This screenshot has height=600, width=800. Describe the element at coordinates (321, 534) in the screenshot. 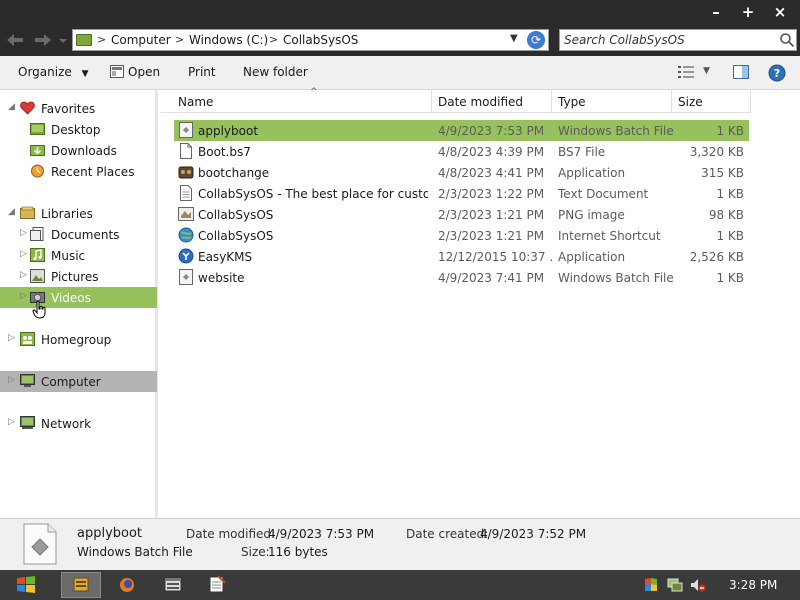

I see `details-date-modified-value: 4/9/2023 7:53 PM` at that location.